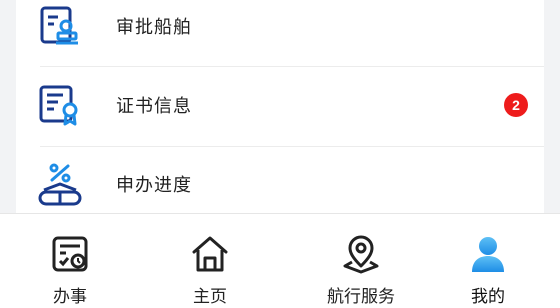 This screenshot has height=308, width=560. Describe the element at coordinates (210, 297) in the screenshot. I see `tab-label: 主页` at that location.